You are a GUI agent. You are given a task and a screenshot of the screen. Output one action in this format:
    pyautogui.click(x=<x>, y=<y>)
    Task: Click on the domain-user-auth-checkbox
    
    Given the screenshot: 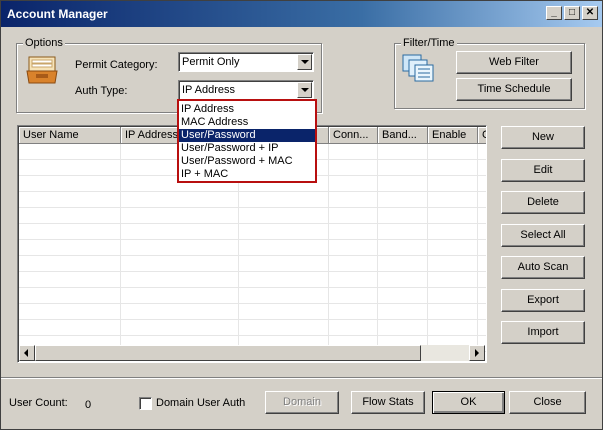 What is the action you would take?
    pyautogui.click(x=145, y=403)
    